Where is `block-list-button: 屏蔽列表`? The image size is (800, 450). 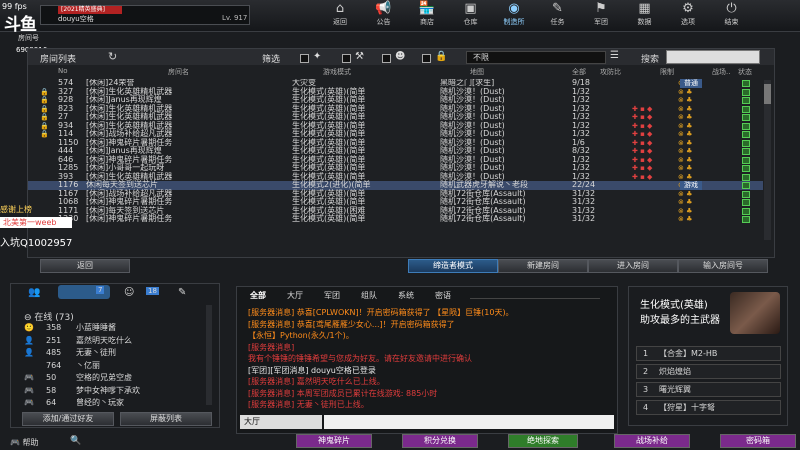
block-list-button: 屏蔽列表 is located at coordinates (166, 419).